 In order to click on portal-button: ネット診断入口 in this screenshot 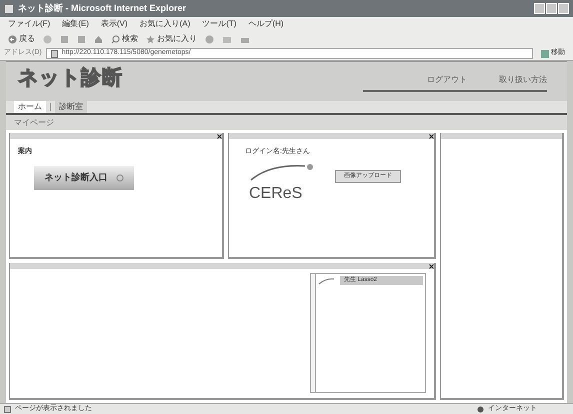, I will do `click(84, 178)`.